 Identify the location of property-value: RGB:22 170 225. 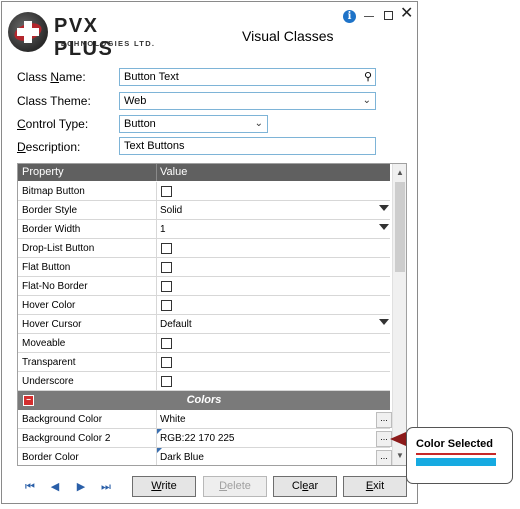
(197, 438).